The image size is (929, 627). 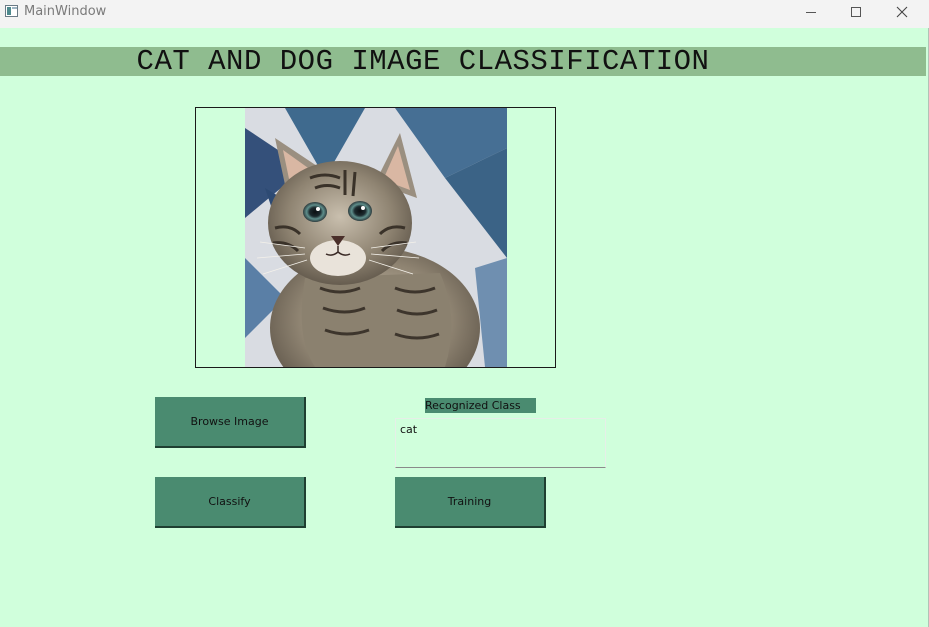 I want to click on page-title: CAT AND DOG IMAGE CLASSIFICATION, so click(x=423, y=61).